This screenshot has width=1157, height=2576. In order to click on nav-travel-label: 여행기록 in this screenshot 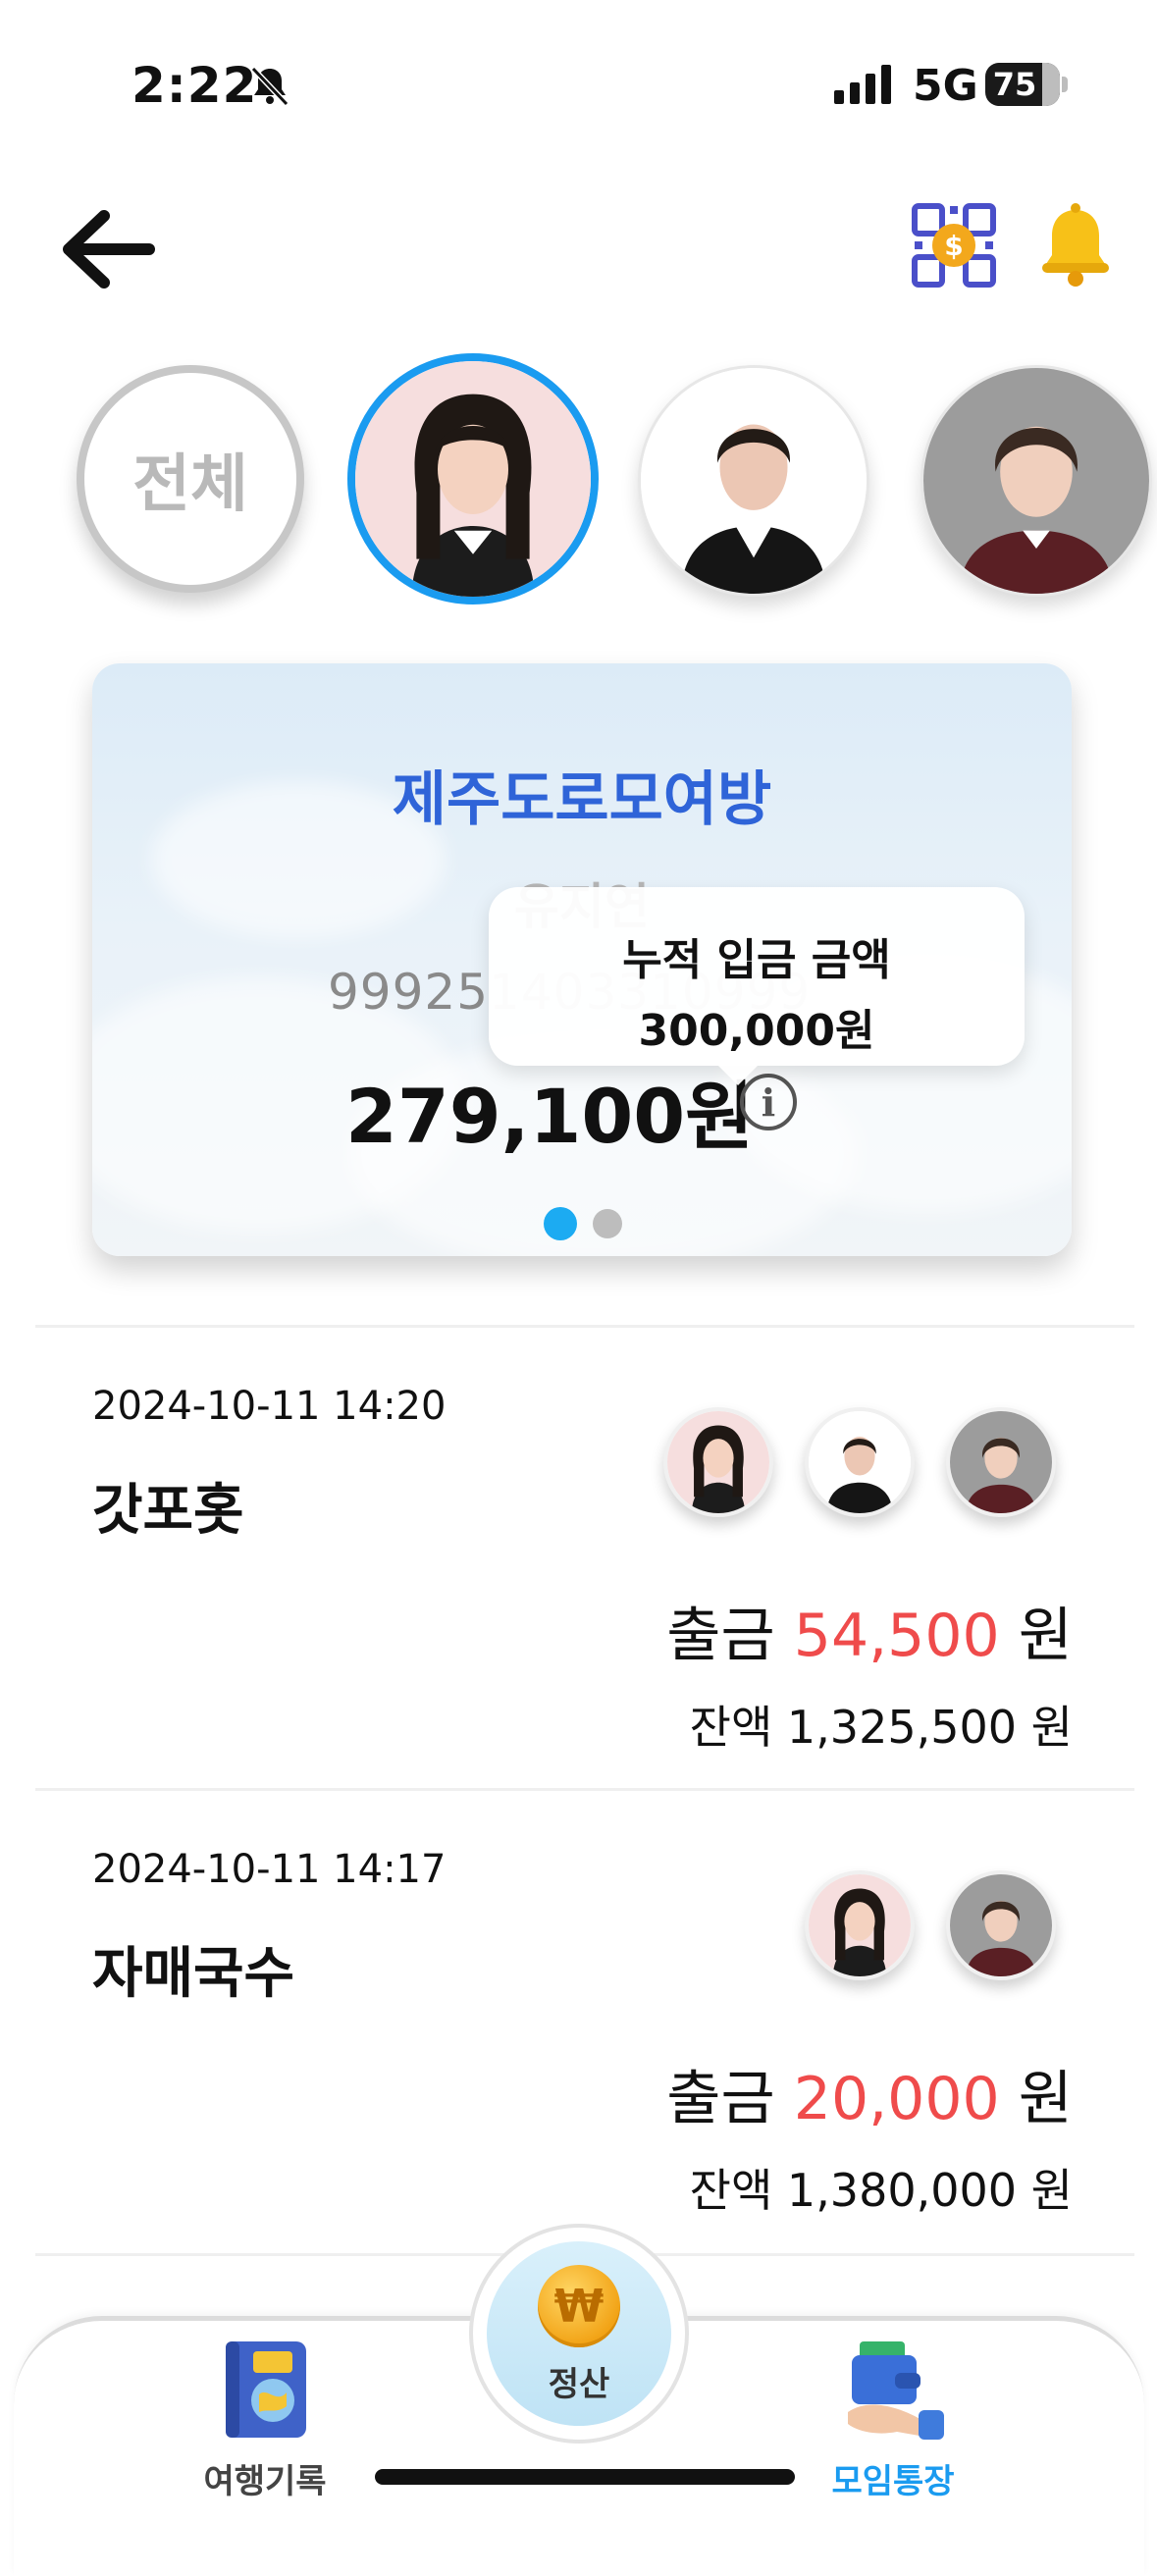, I will do `click(265, 2481)`.